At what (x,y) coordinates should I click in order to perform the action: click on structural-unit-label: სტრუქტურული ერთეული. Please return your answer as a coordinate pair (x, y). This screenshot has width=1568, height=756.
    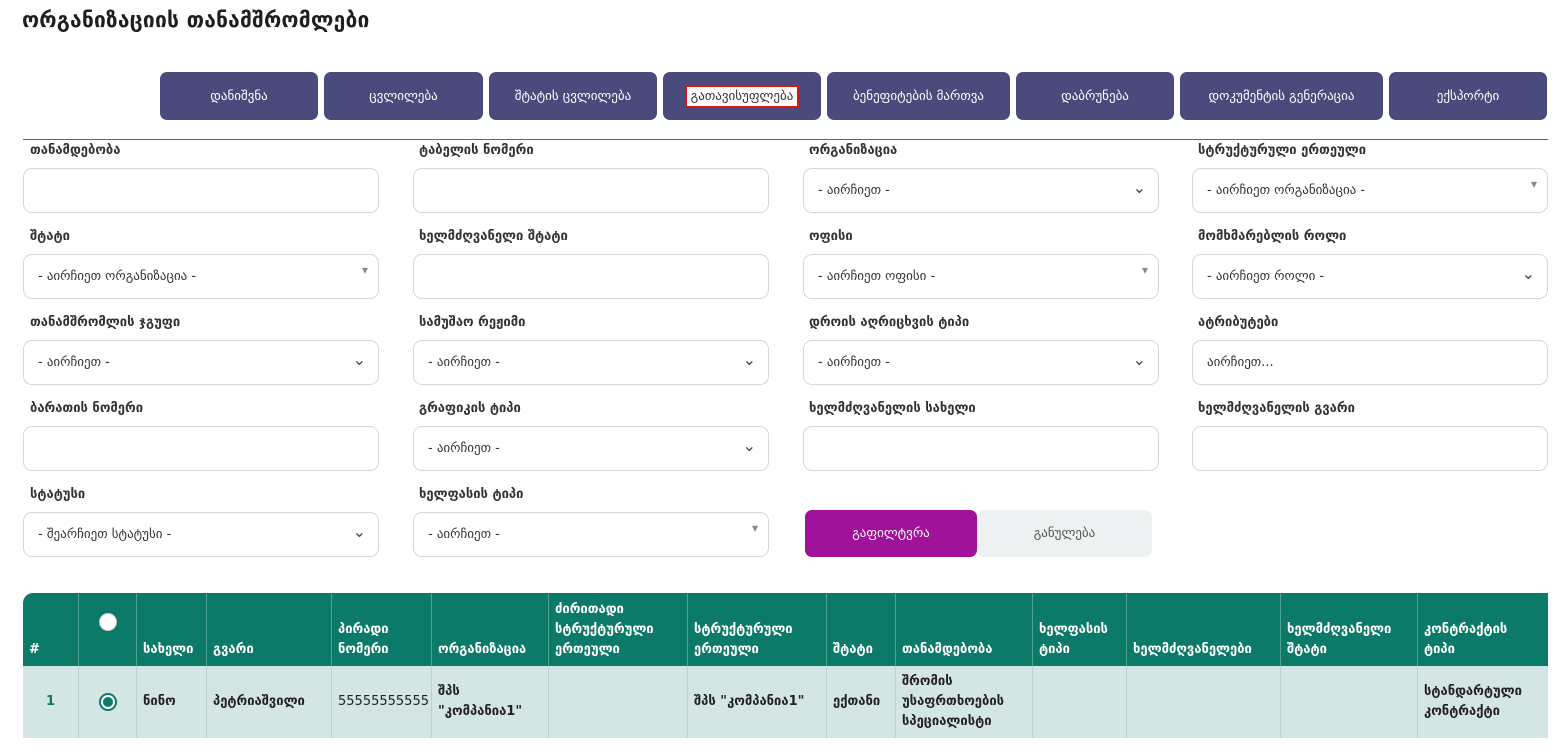
    Looking at the image, I should click on (1282, 150).